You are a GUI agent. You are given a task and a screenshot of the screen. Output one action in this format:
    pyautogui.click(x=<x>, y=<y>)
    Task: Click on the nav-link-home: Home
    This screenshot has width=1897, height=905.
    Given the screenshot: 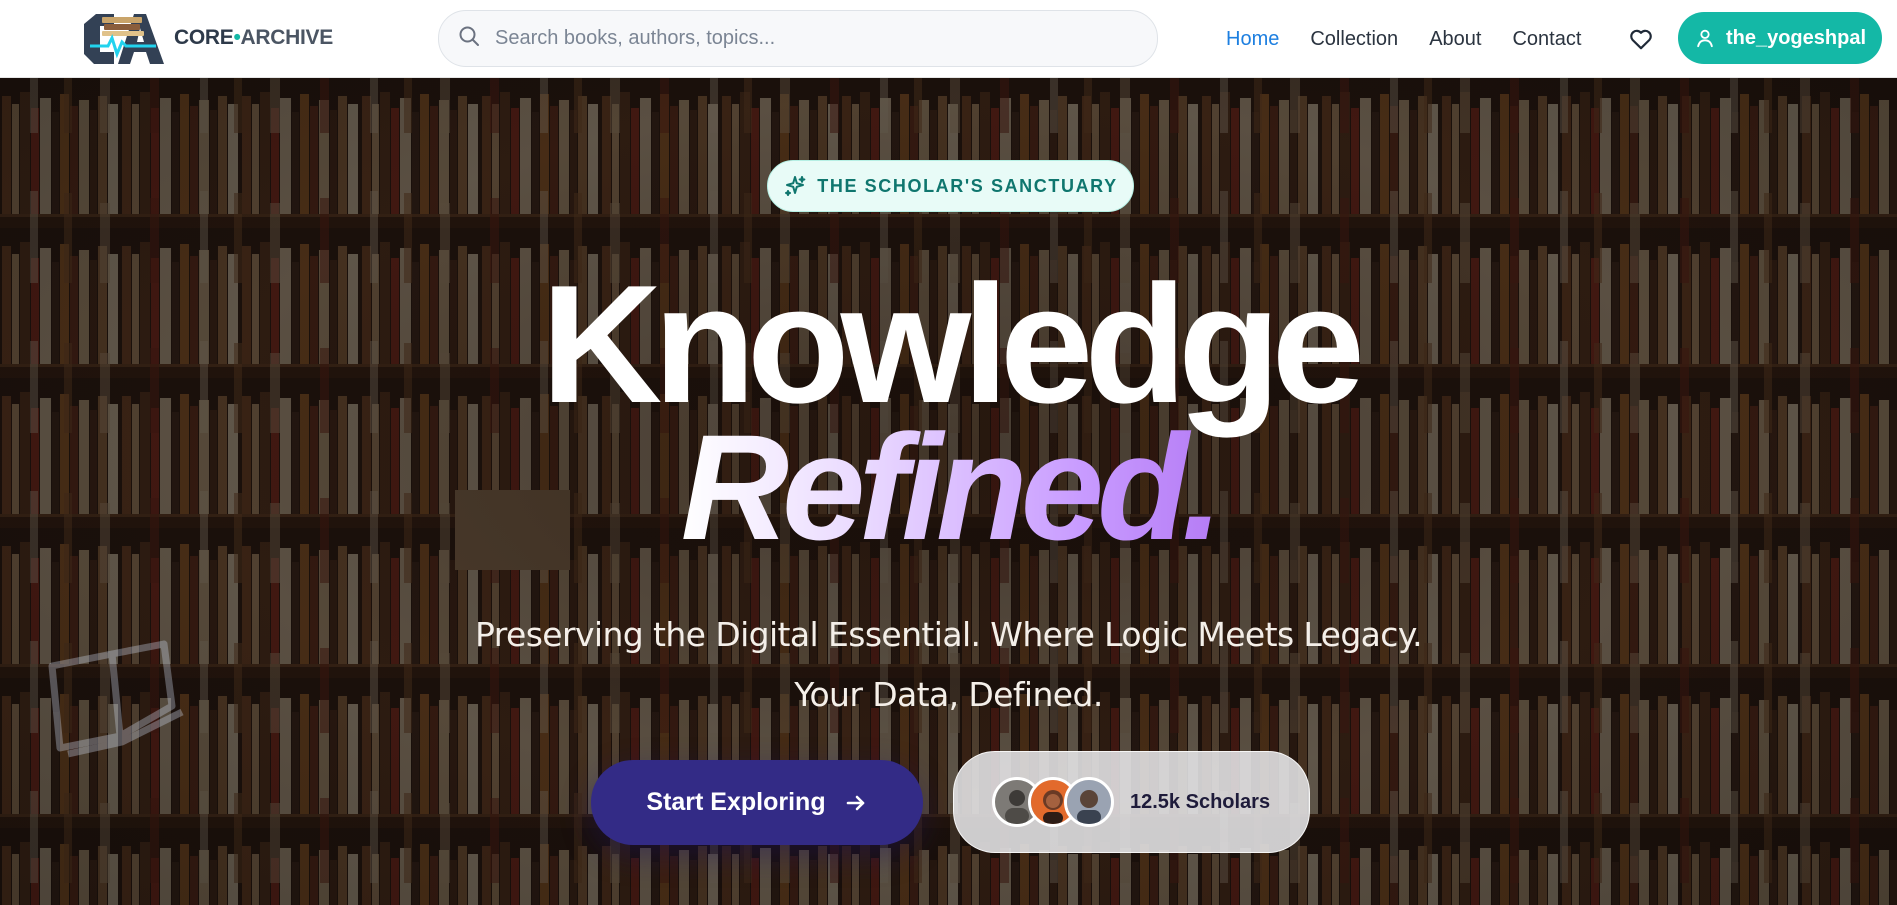 What is the action you would take?
    pyautogui.click(x=1252, y=39)
    